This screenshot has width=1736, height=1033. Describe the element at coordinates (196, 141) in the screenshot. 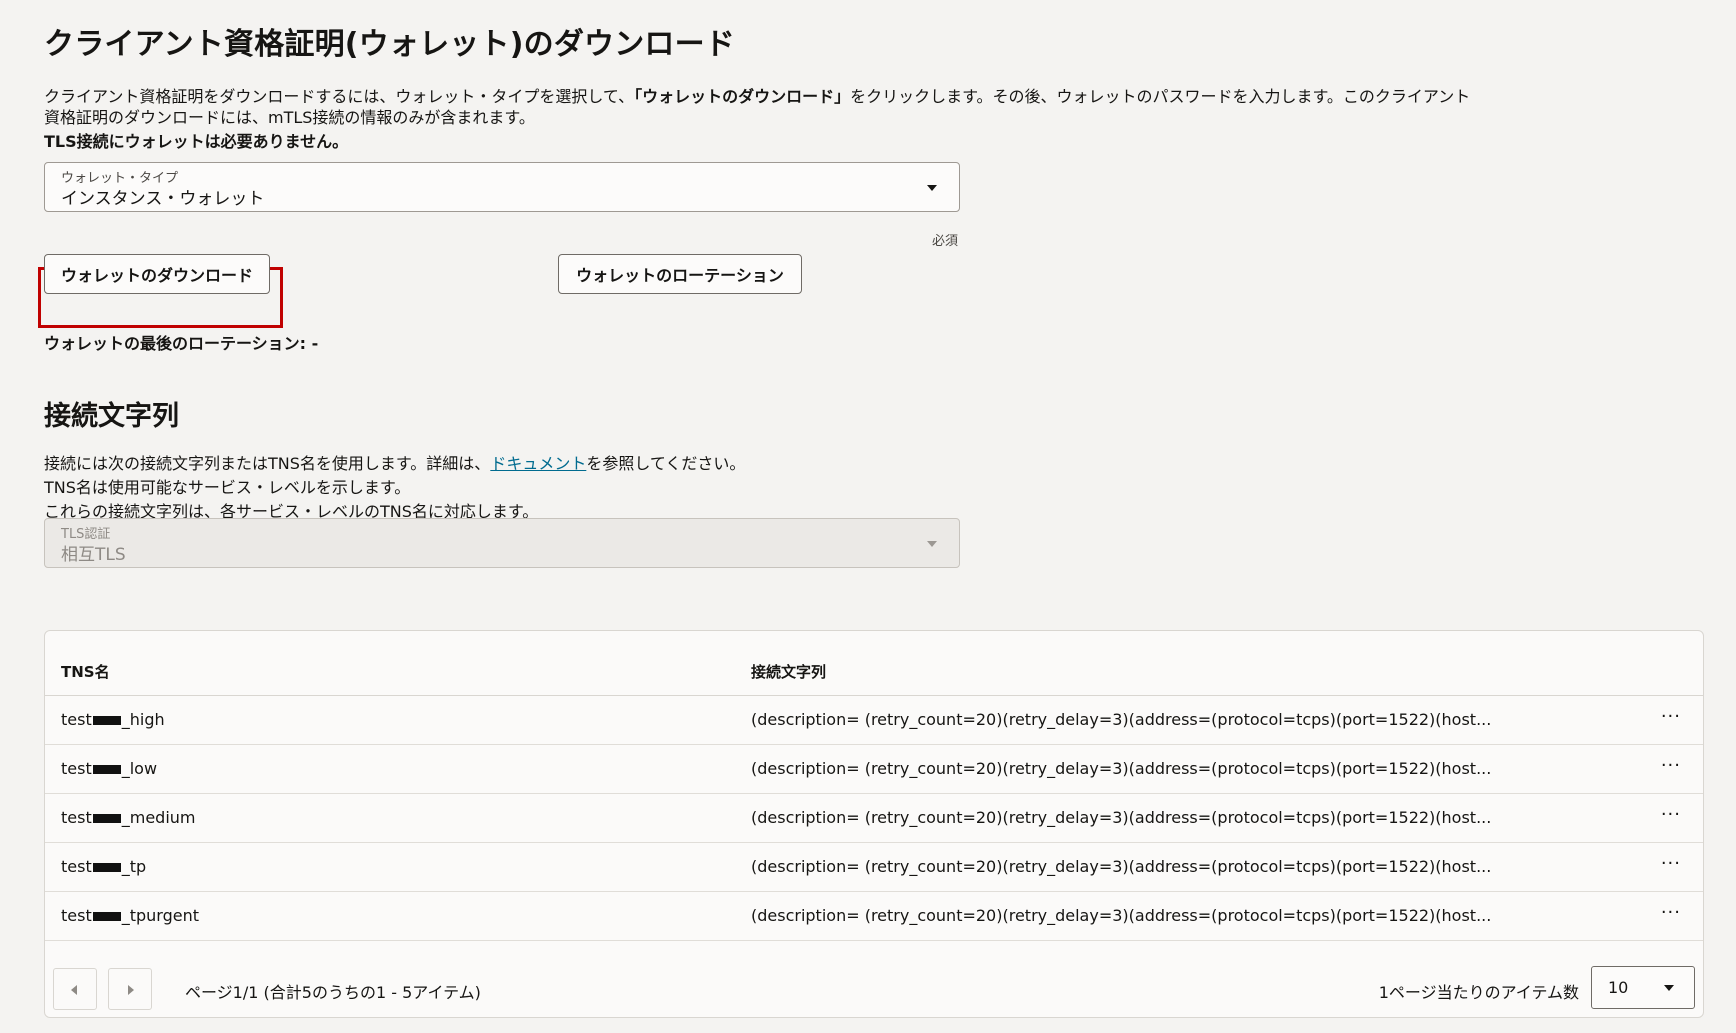

I see `tls-note: TLS接続にウォレットは必要ありません。` at that location.